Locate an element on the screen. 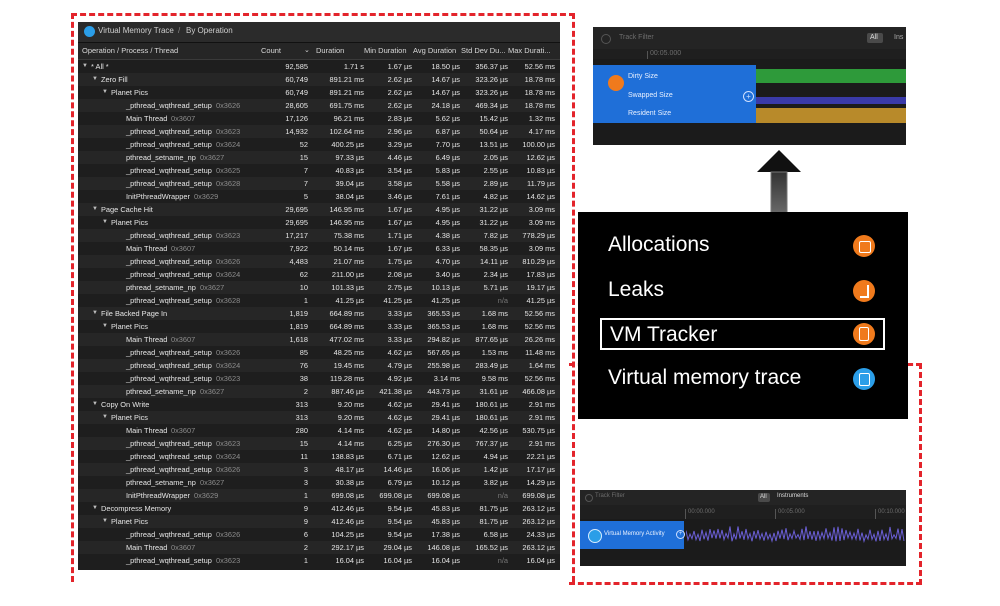  thumb-toolbar: Track Filter All Ins is located at coordinates (749, 38).